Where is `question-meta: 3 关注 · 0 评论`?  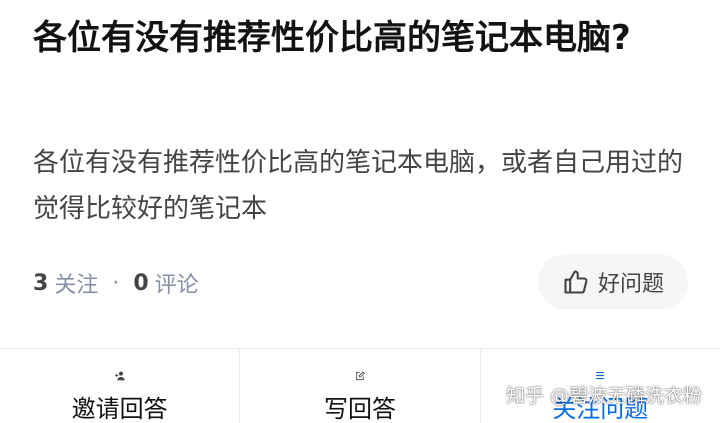 question-meta: 3 关注 · 0 评论 is located at coordinates (116, 283).